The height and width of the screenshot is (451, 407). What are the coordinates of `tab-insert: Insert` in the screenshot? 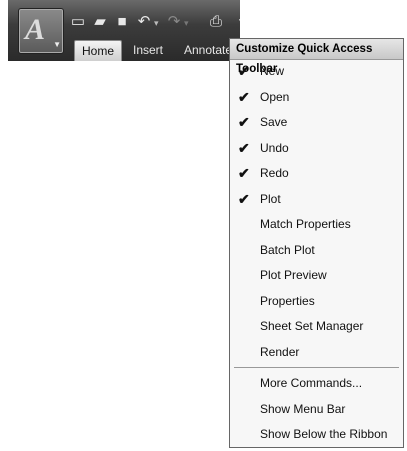 It's located at (148, 50).